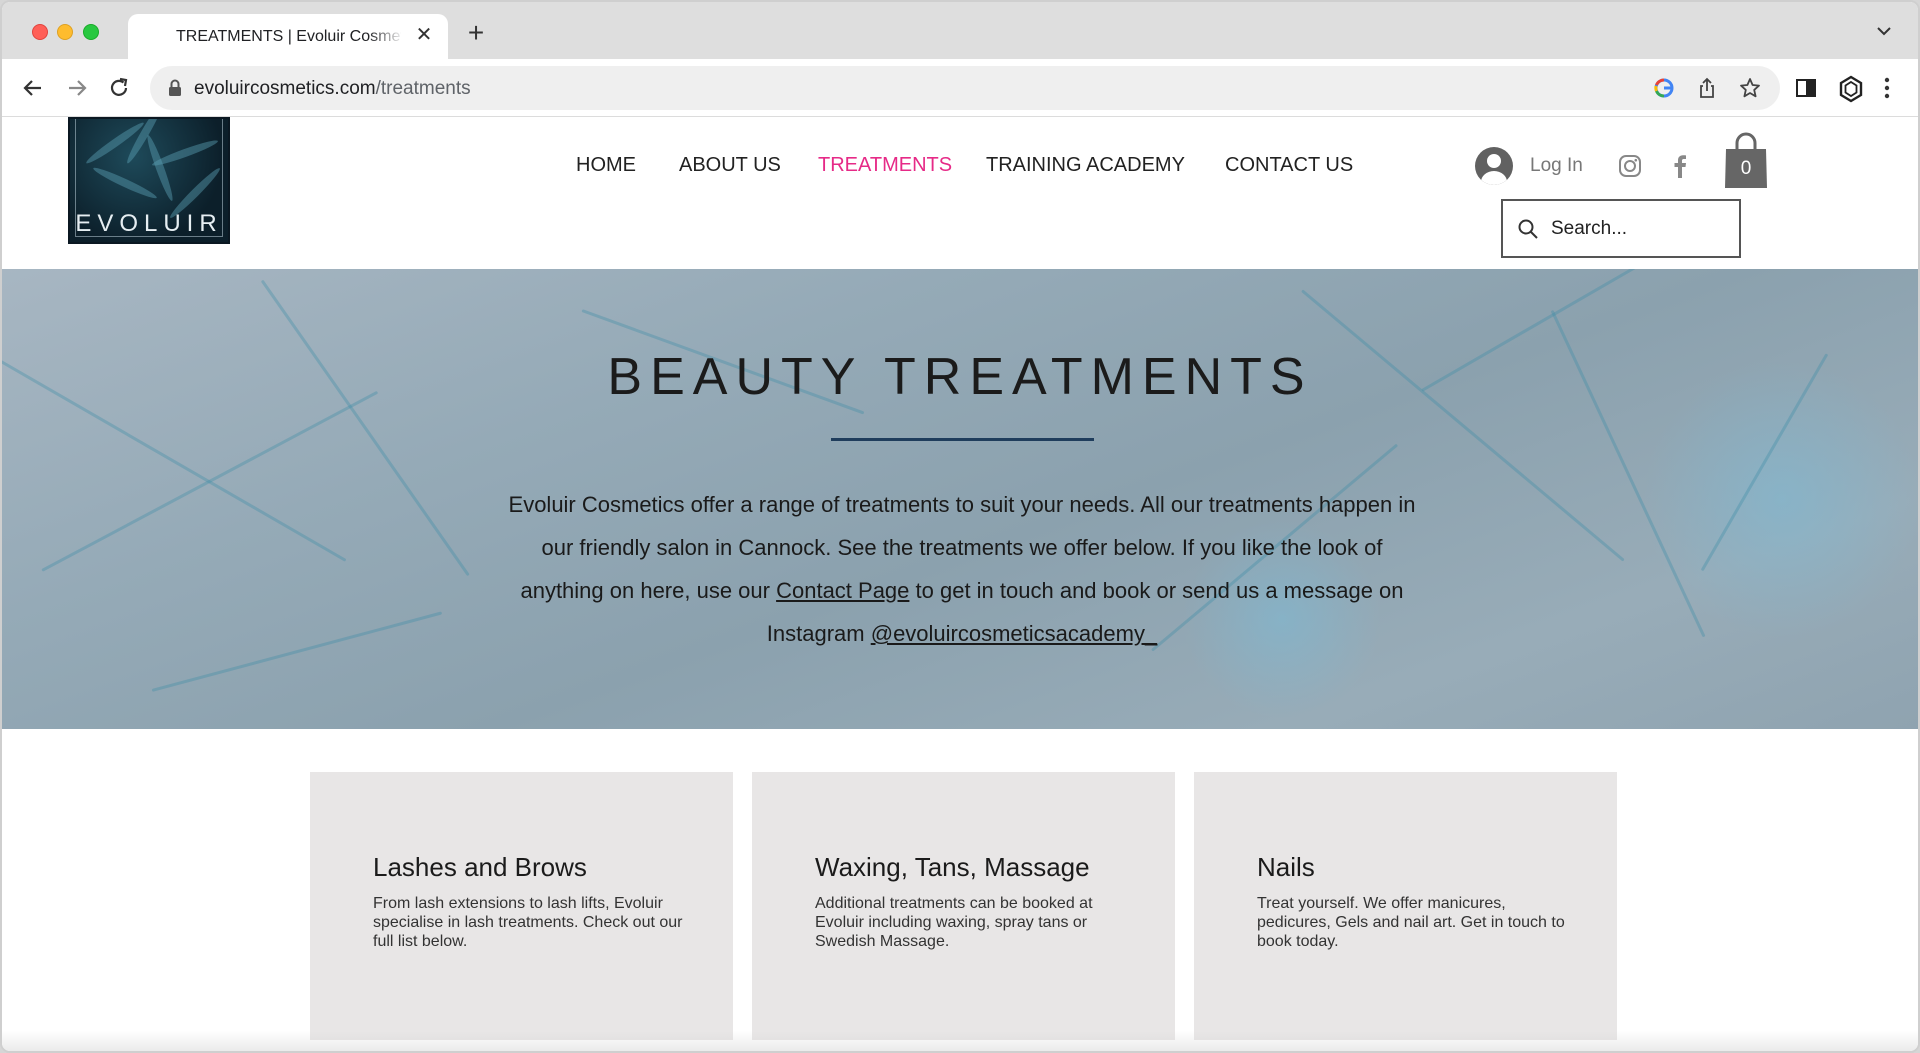 Image resolution: width=1920 pixels, height=1053 pixels. What do you see at coordinates (1664, 88) in the screenshot?
I see `google-icon` at bounding box center [1664, 88].